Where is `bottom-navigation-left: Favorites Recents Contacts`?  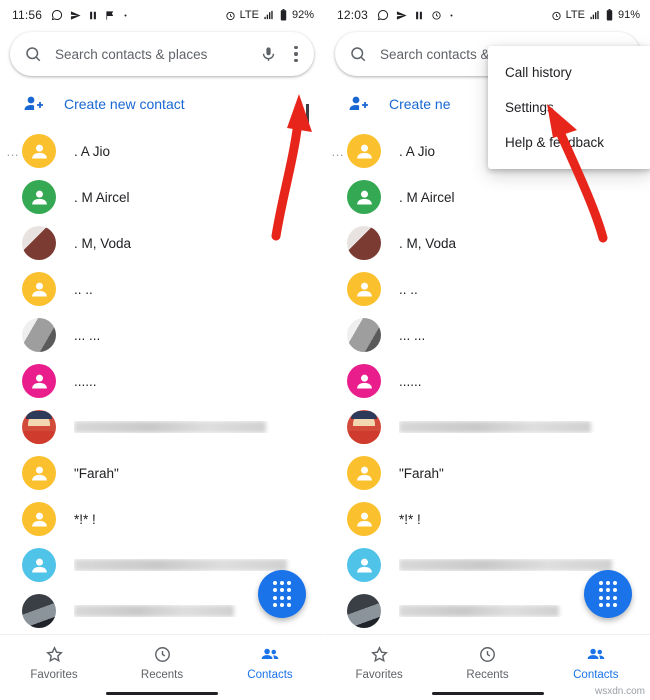 bottom-navigation-left: Favorites Recents Contacts is located at coordinates (162, 667).